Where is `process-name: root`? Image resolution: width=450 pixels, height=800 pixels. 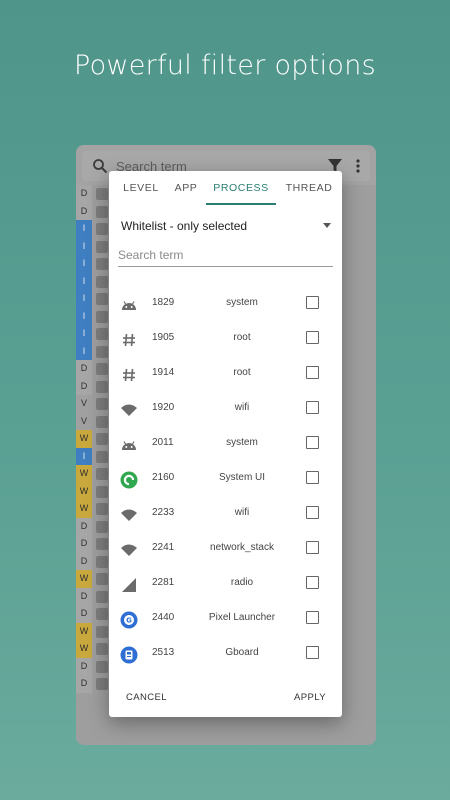
process-name: root is located at coordinates (242, 372).